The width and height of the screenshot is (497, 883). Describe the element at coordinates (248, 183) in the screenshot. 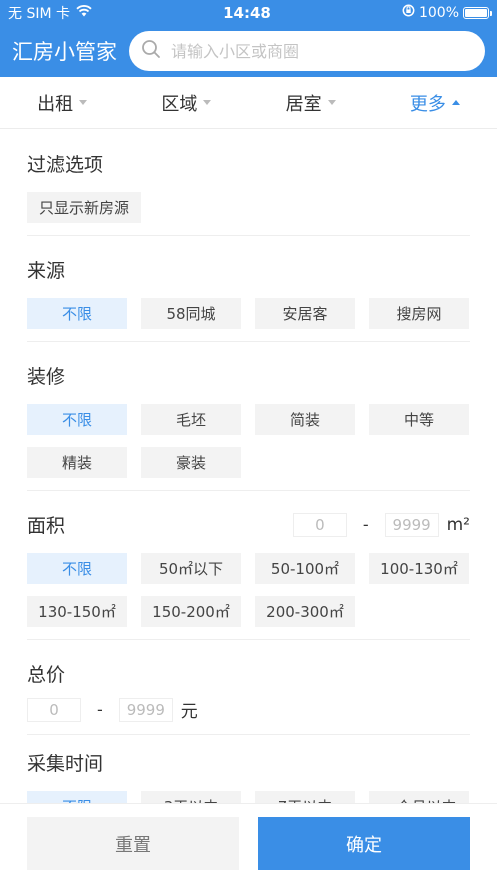

I see `section-options: 过滤选项 只显示新房源` at that location.